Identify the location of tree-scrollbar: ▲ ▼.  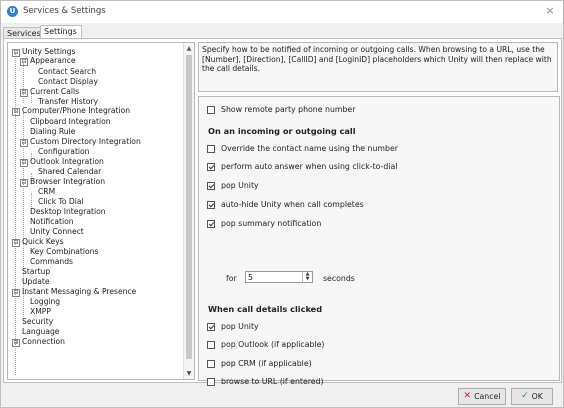
(188, 211).